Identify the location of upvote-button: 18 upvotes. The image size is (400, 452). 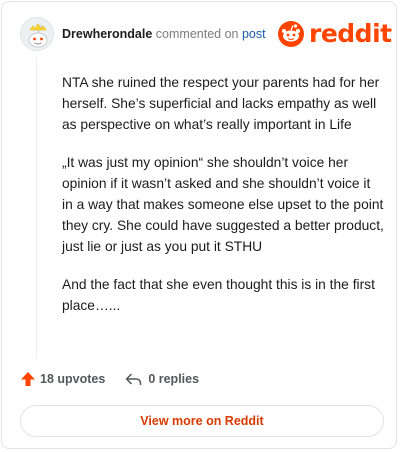
(62, 379).